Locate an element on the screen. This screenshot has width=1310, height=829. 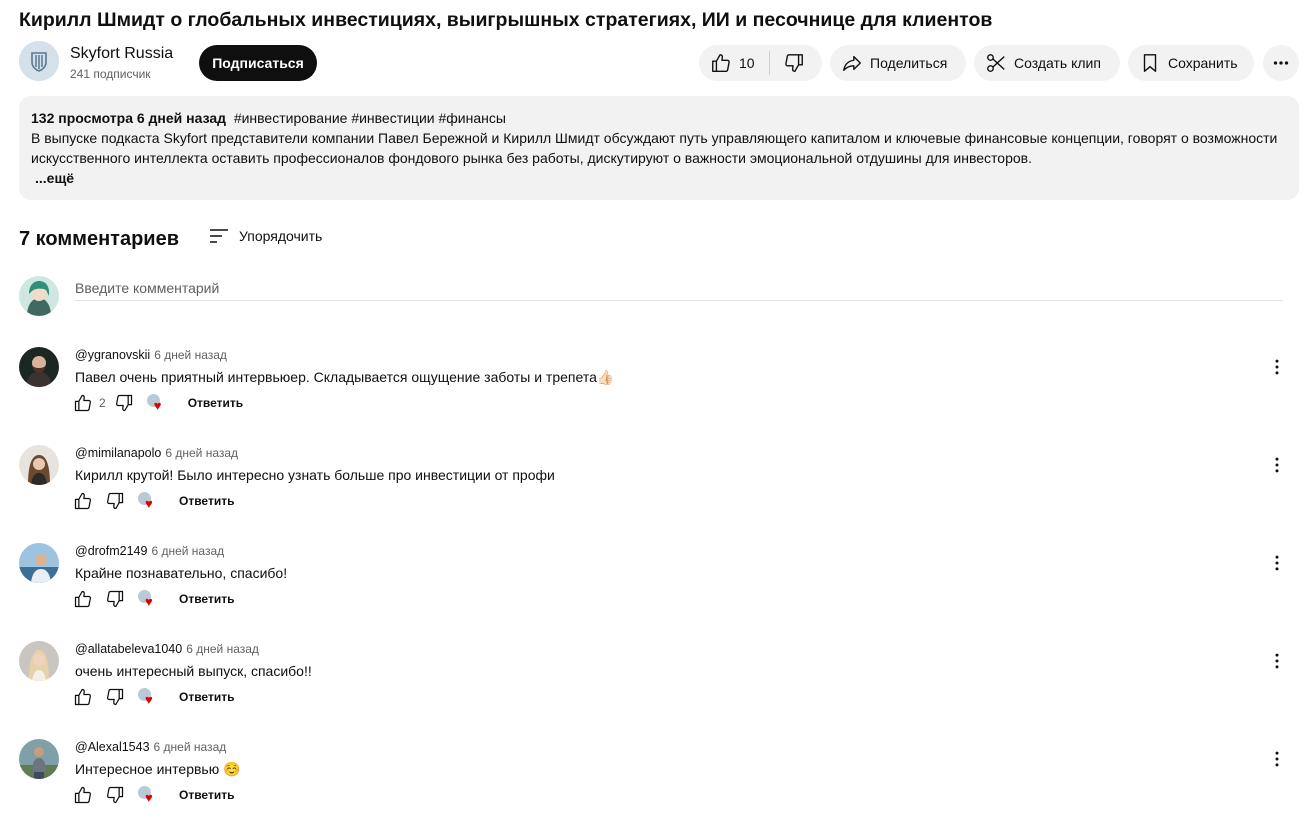
channel-avatar is located at coordinates (39, 61).